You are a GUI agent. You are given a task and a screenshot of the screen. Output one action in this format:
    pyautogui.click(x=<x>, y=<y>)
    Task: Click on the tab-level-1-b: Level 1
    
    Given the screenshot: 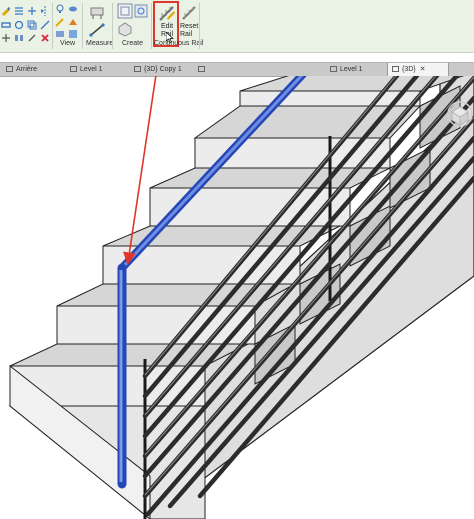 What is the action you would take?
    pyautogui.click(x=357, y=69)
    